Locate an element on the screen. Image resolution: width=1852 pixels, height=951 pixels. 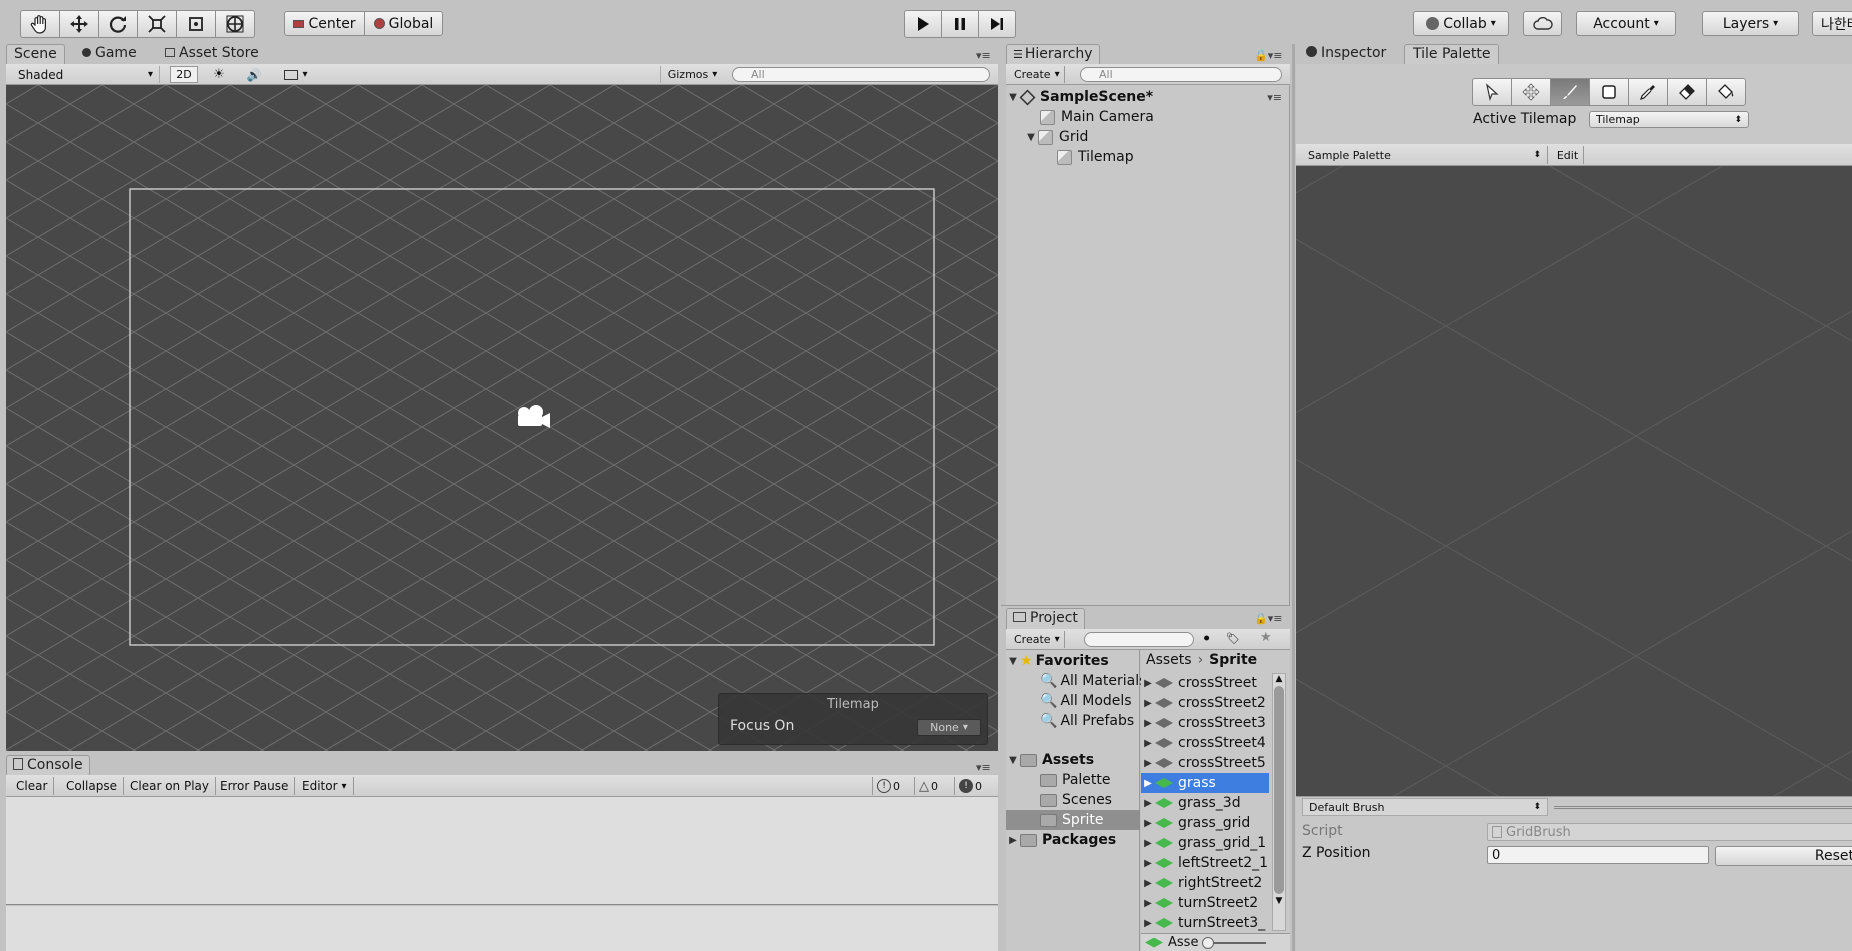
warning-toggle: △ 0 is located at coordinates (933, 786).